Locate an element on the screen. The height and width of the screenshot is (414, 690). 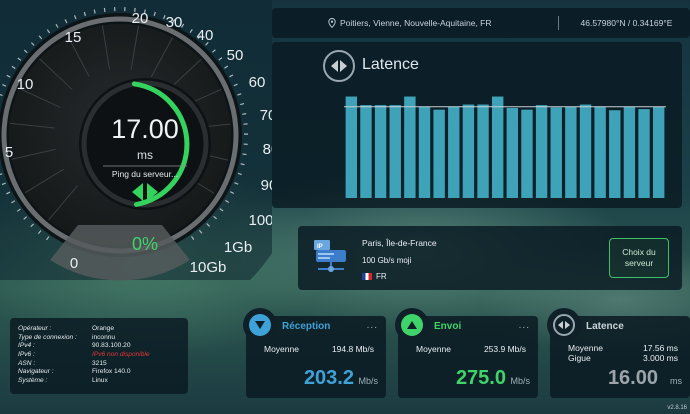
gauge-scale-label: 50 is located at coordinates (235, 55).